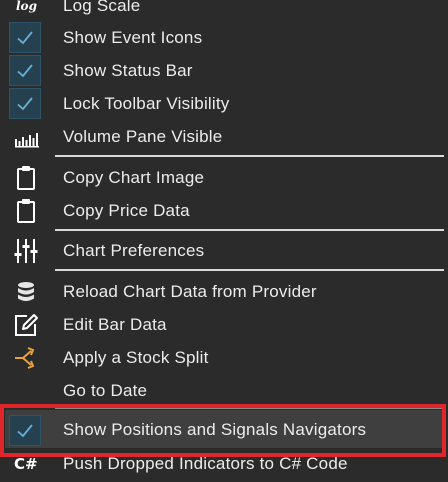  I want to click on menu-item-label: Lock Toolbar Visibility, so click(146, 103).